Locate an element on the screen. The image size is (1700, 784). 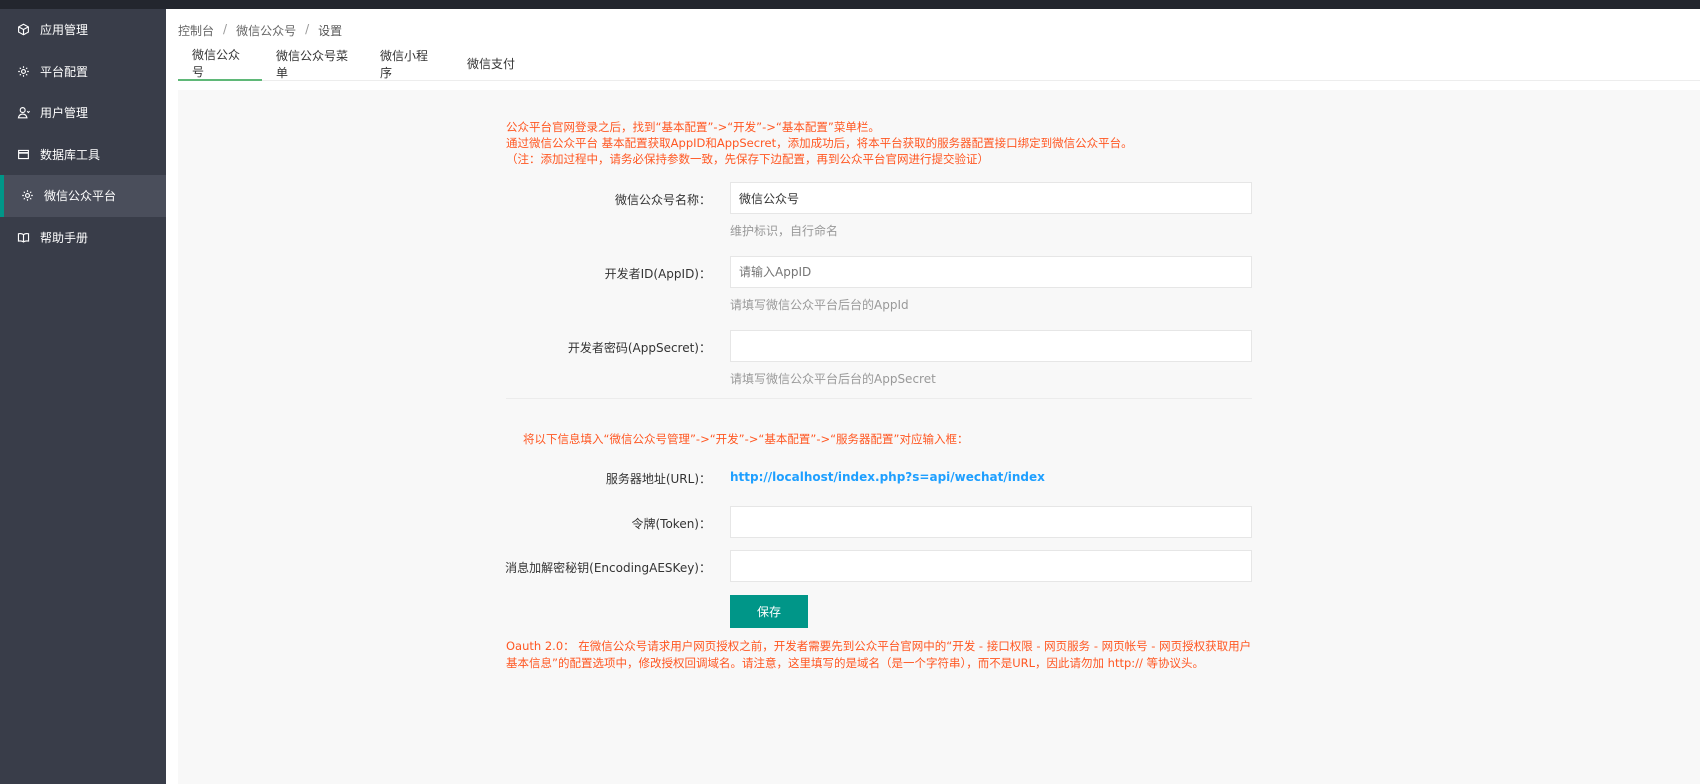
sidebar-item-user-management: 用户管理 is located at coordinates (83, 113).